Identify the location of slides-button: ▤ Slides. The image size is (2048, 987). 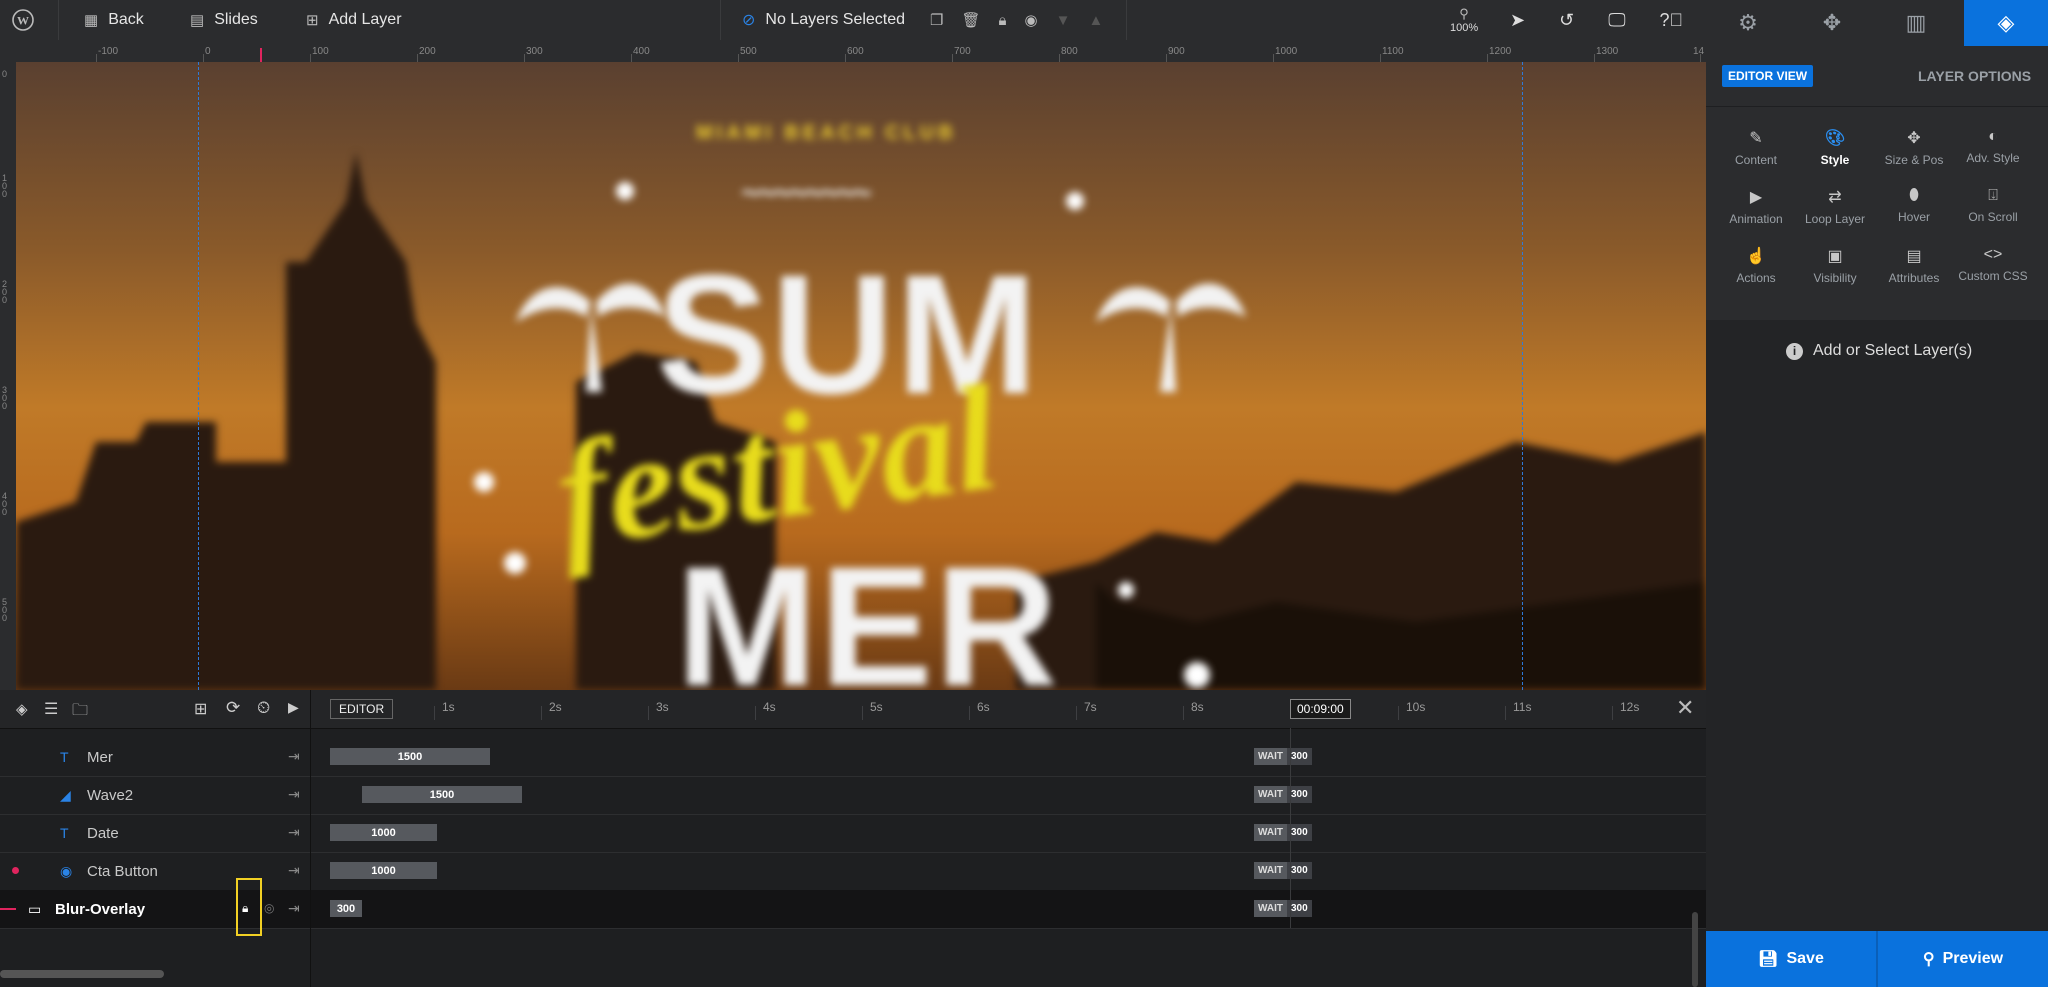
(224, 20).